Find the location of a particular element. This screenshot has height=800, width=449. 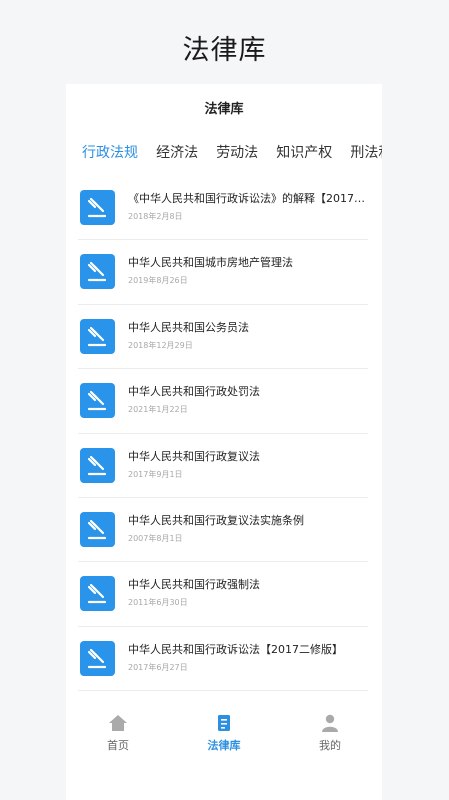

nav-home-label: 首页 is located at coordinates (118, 745).